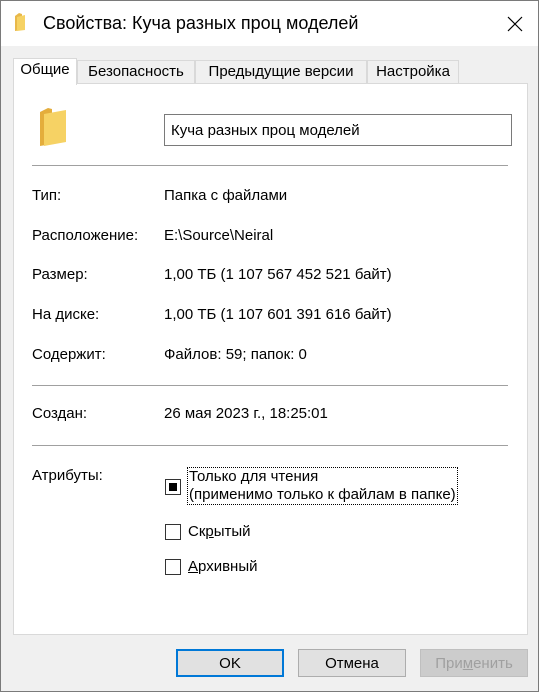 This screenshot has height=692, width=539. I want to click on archive-label-accel: А, so click(193, 566).